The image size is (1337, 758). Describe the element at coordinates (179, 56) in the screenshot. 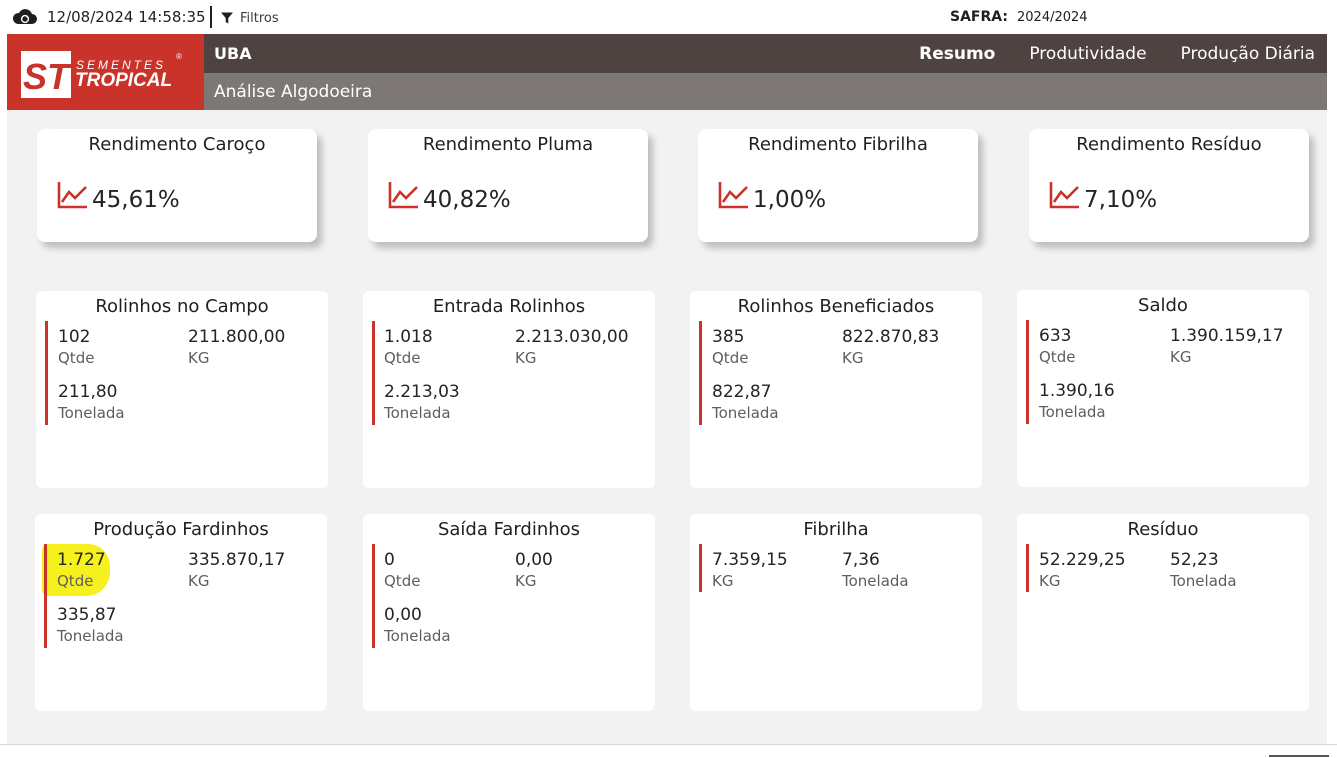

I see `logo-registered: ®` at that location.